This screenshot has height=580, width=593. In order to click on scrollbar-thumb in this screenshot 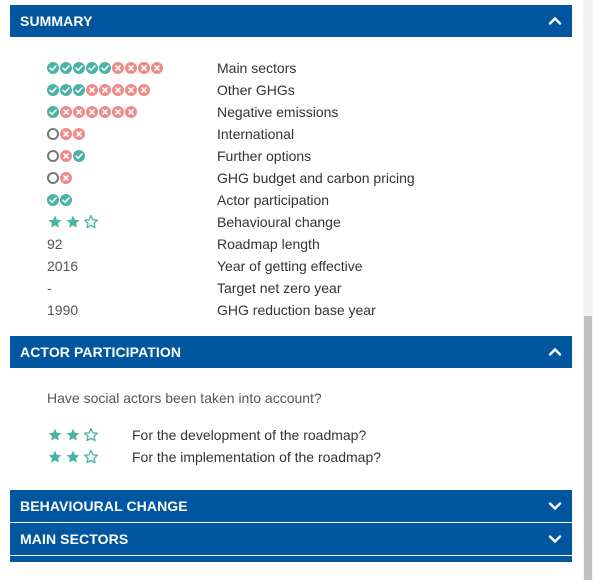, I will do `click(588, 448)`.